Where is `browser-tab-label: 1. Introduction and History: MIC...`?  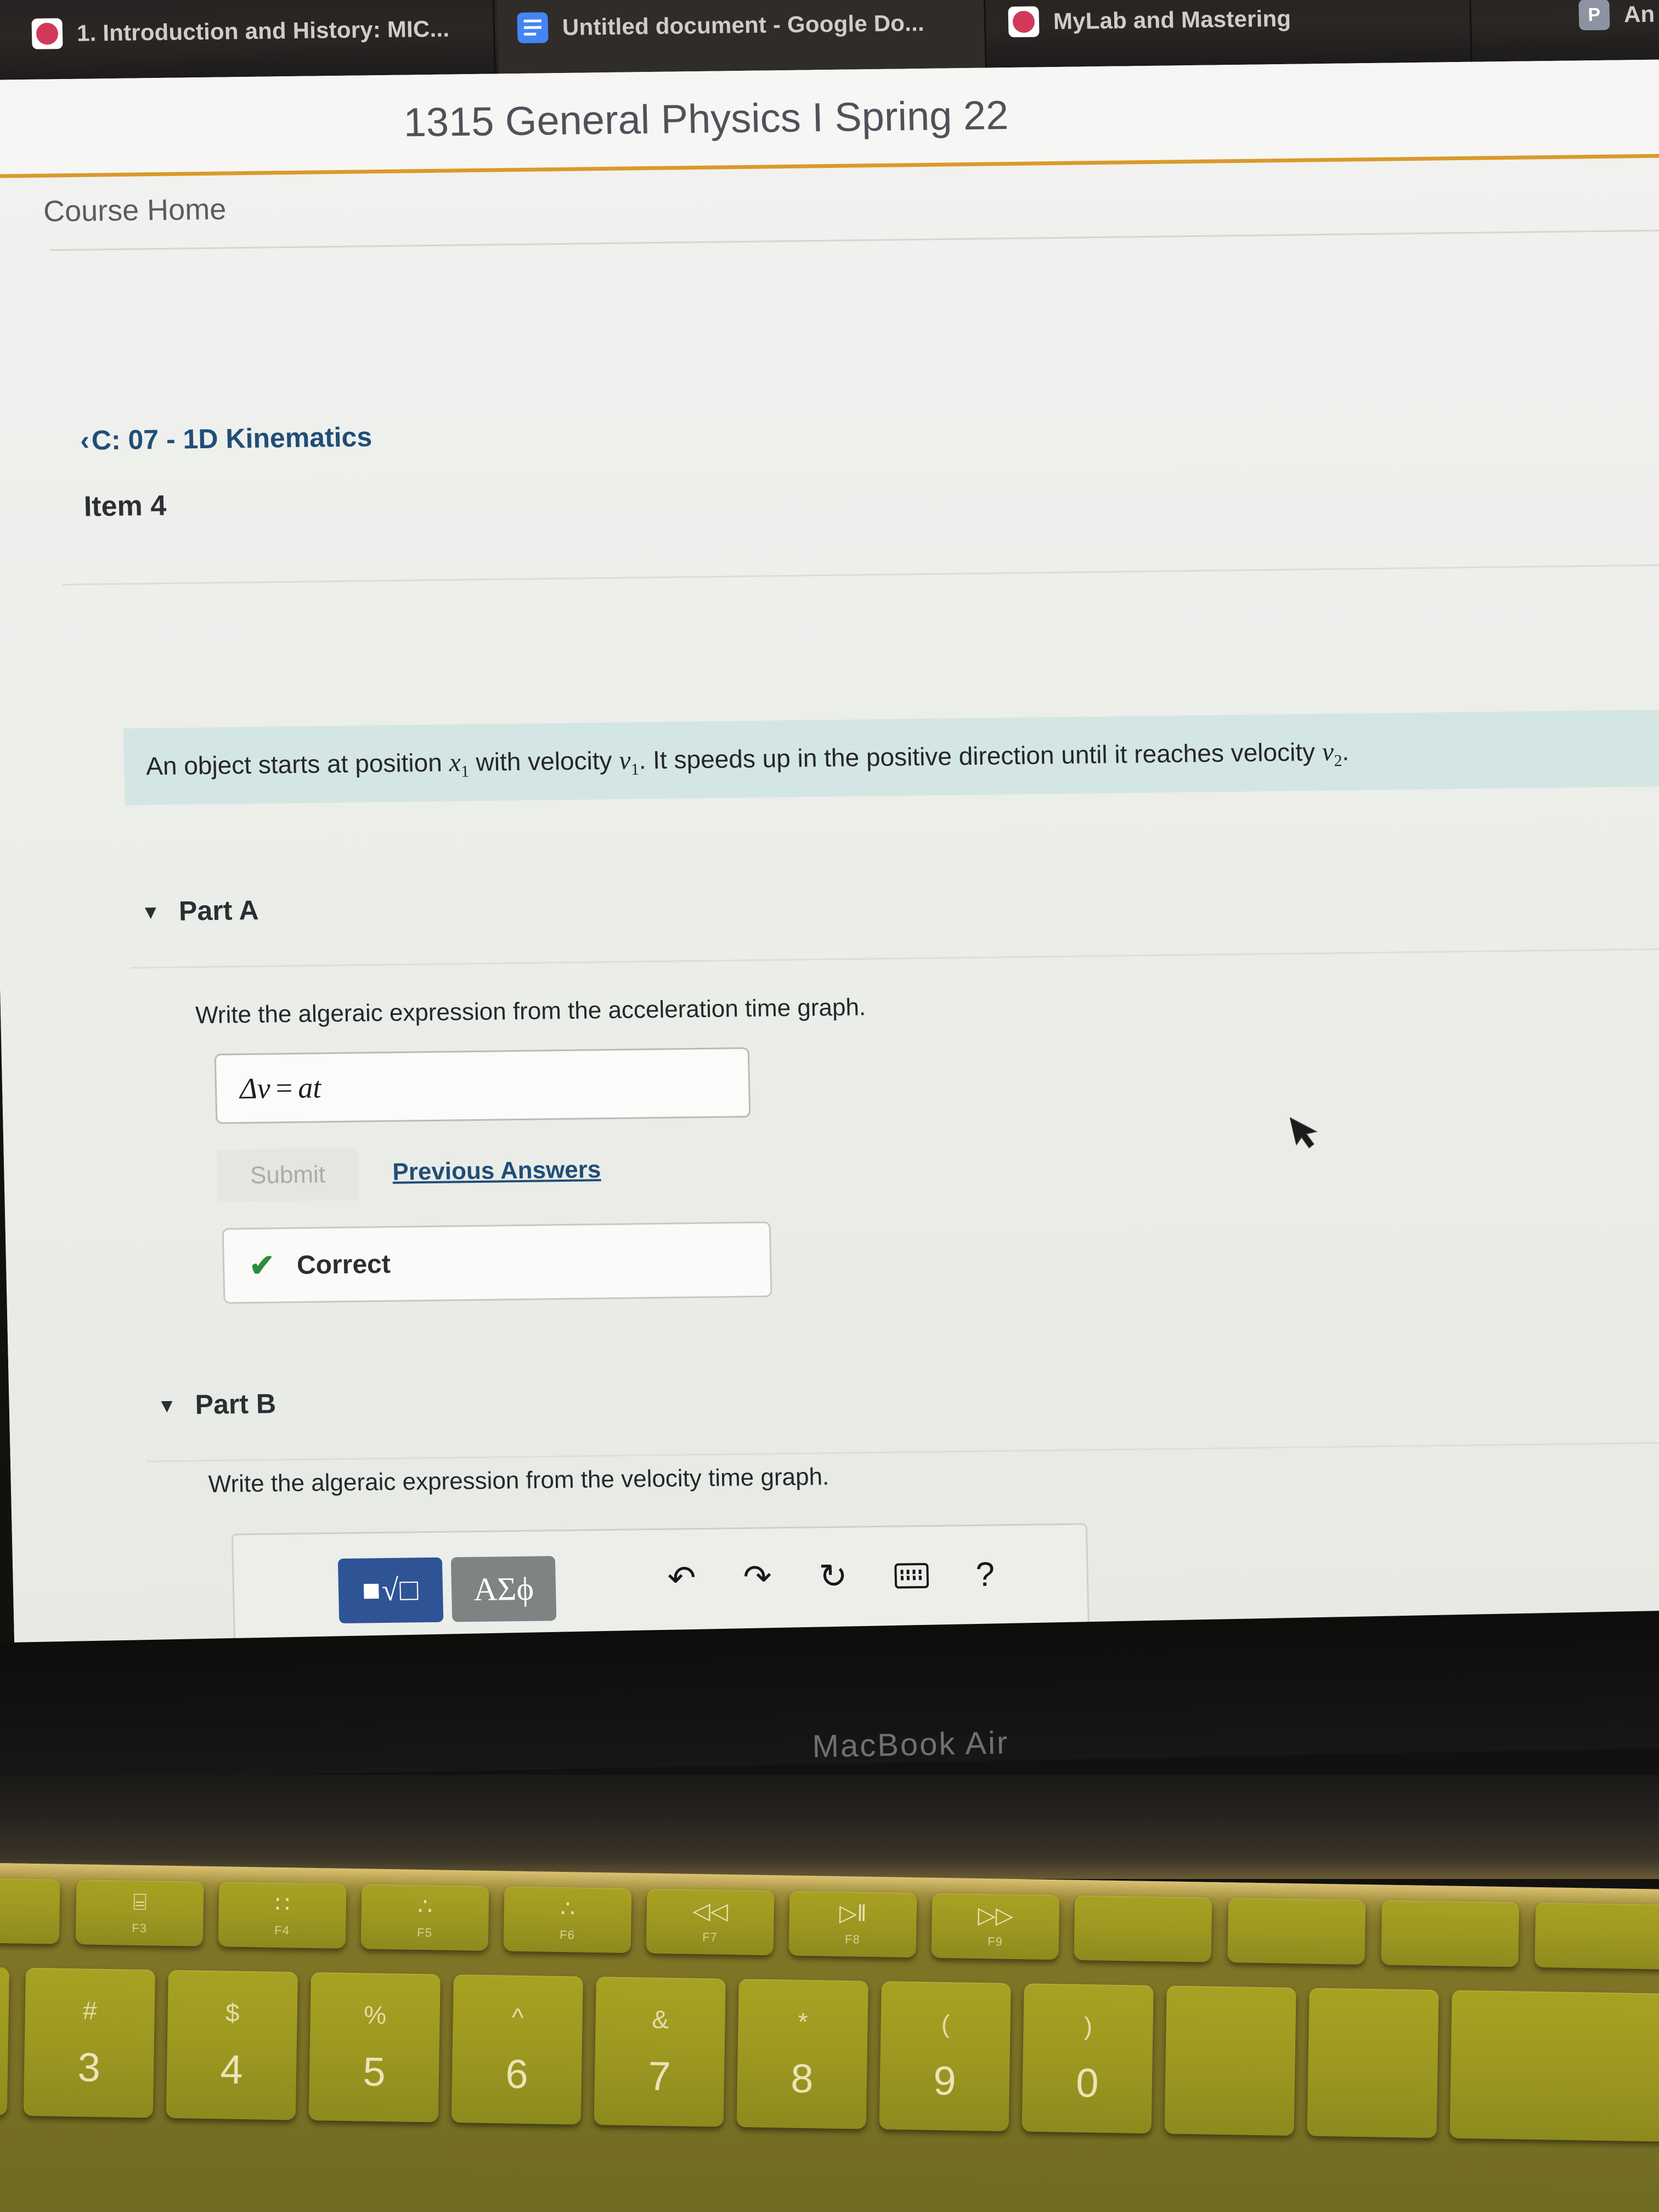 browser-tab-label: 1. Introduction and History: MIC... is located at coordinates (263, 30).